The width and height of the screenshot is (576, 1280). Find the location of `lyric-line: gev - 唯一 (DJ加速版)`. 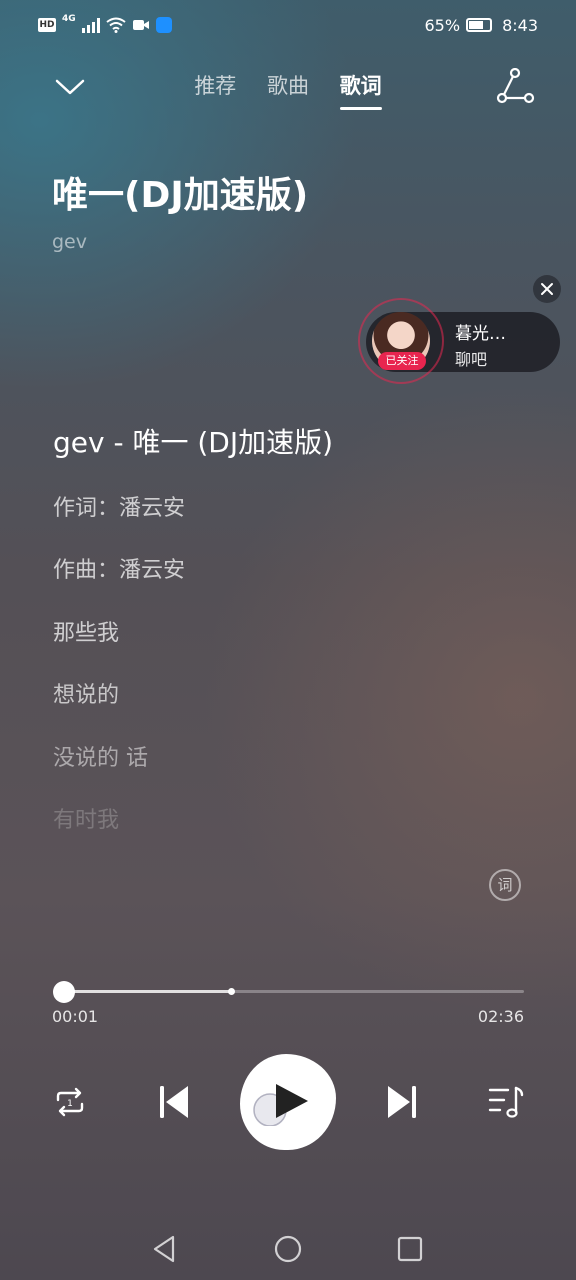

lyric-line: gev - 唯一 (DJ加速版) is located at coordinates (193, 441).